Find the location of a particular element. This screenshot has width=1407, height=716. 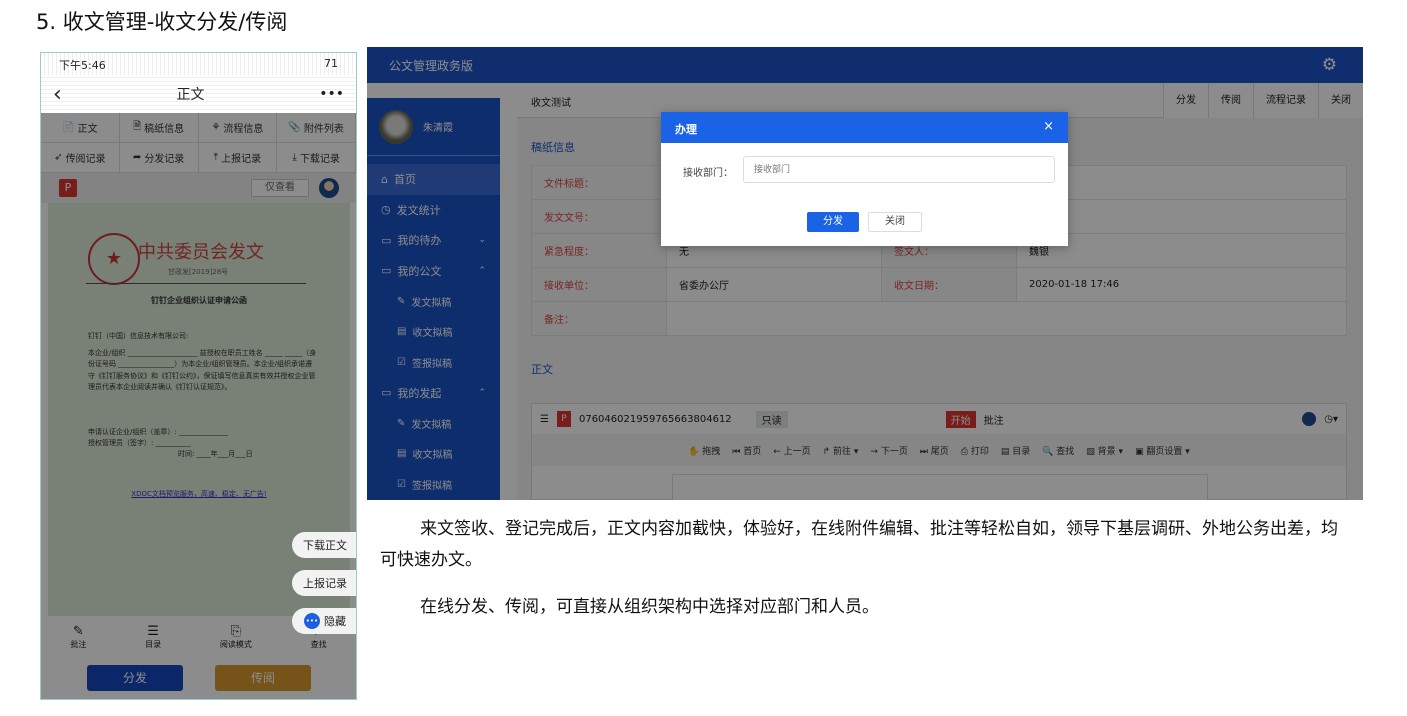

close-icon: × is located at coordinates (1048, 126).